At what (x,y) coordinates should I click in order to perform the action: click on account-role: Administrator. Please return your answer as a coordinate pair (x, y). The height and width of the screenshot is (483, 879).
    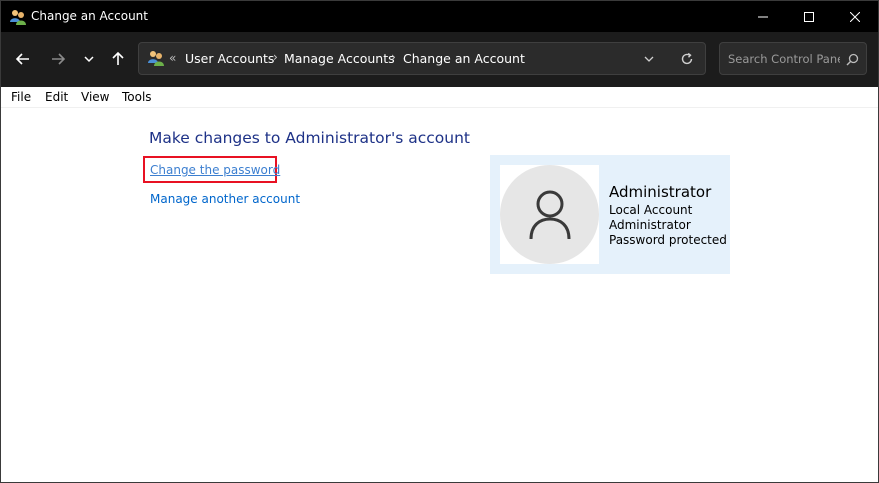
    Looking at the image, I should click on (650, 225).